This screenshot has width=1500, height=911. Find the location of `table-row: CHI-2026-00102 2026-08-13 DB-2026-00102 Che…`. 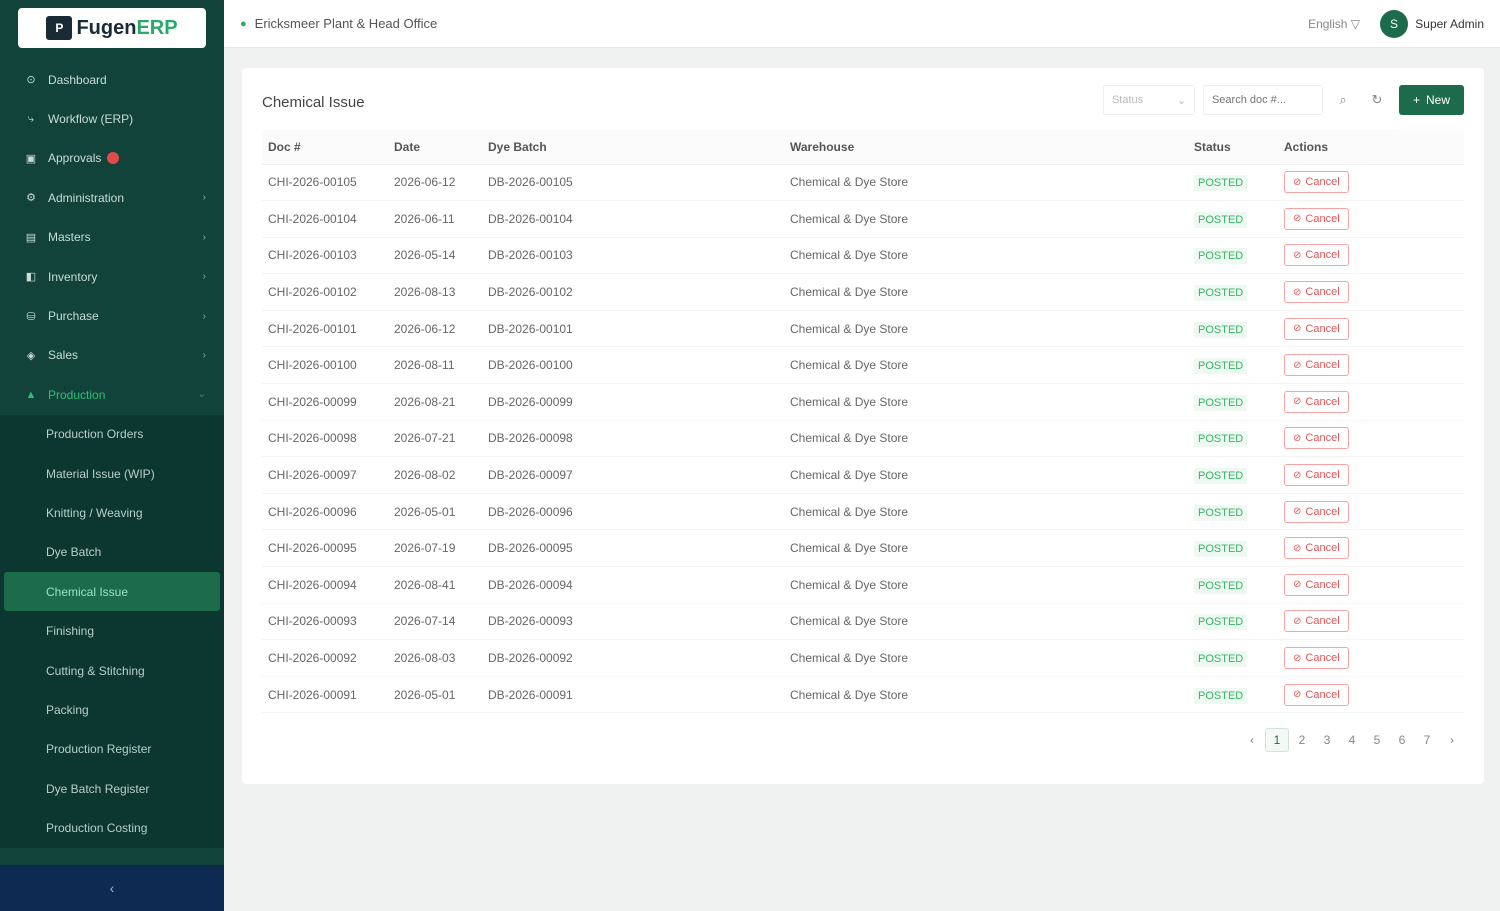

table-row: CHI-2026-00102 2026-08-13 DB-2026-00102 Che… is located at coordinates (863, 292).